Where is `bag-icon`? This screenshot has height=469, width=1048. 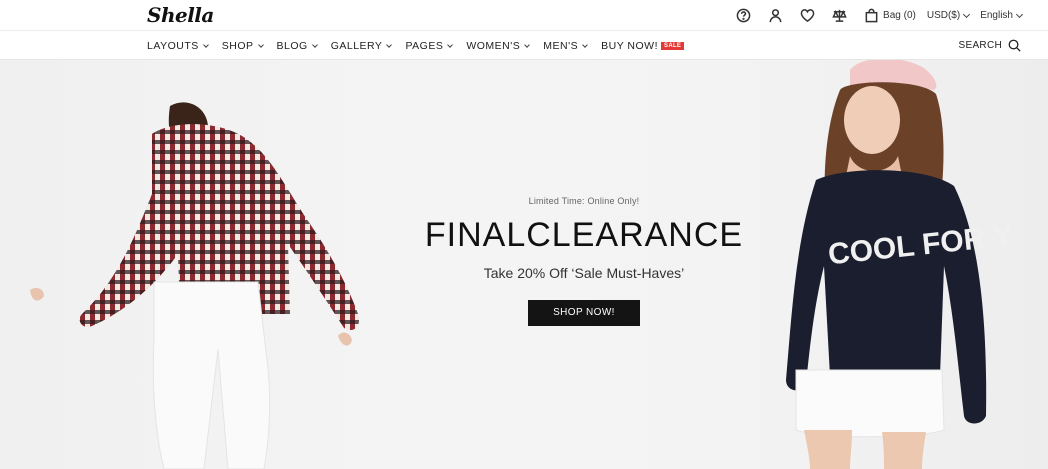
bag-icon is located at coordinates (871, 16).